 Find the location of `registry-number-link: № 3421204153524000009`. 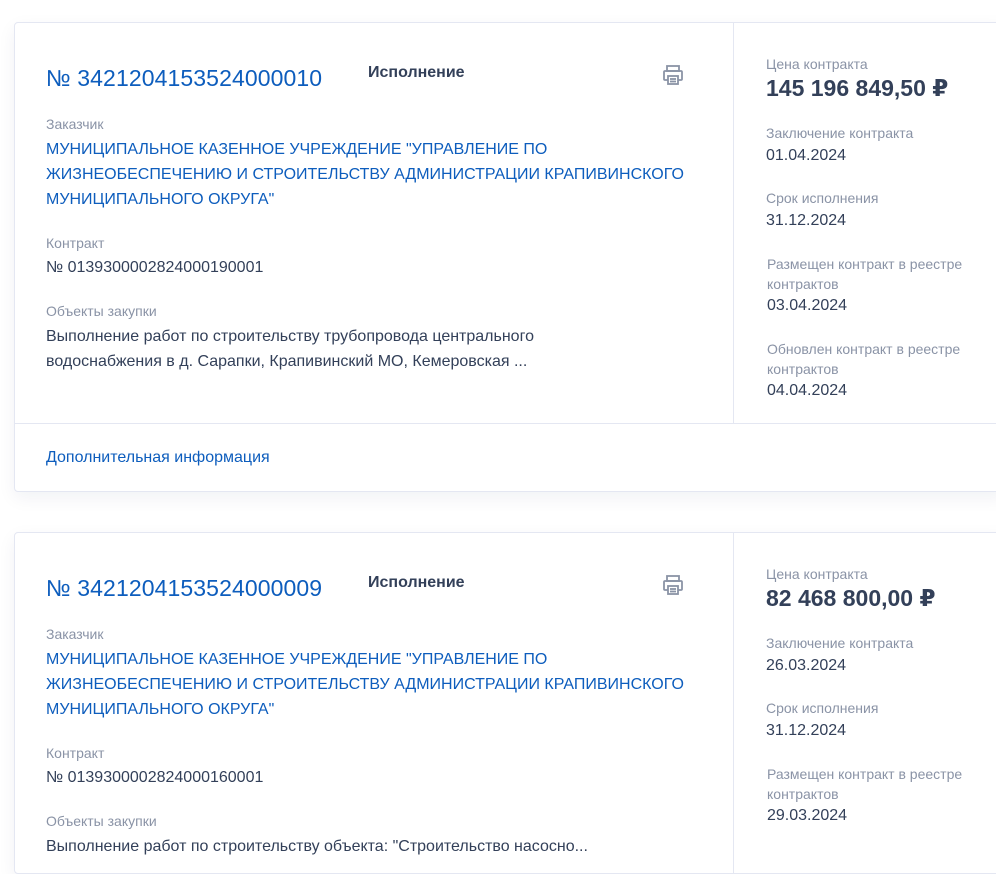

registry-number-link: № 3421204153524000009 is located at coordinates (184, 588).